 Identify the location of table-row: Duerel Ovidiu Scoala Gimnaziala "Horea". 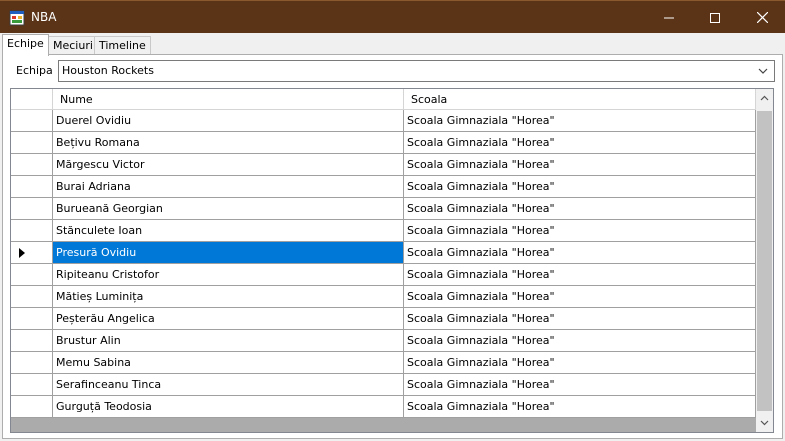
(383, 121).